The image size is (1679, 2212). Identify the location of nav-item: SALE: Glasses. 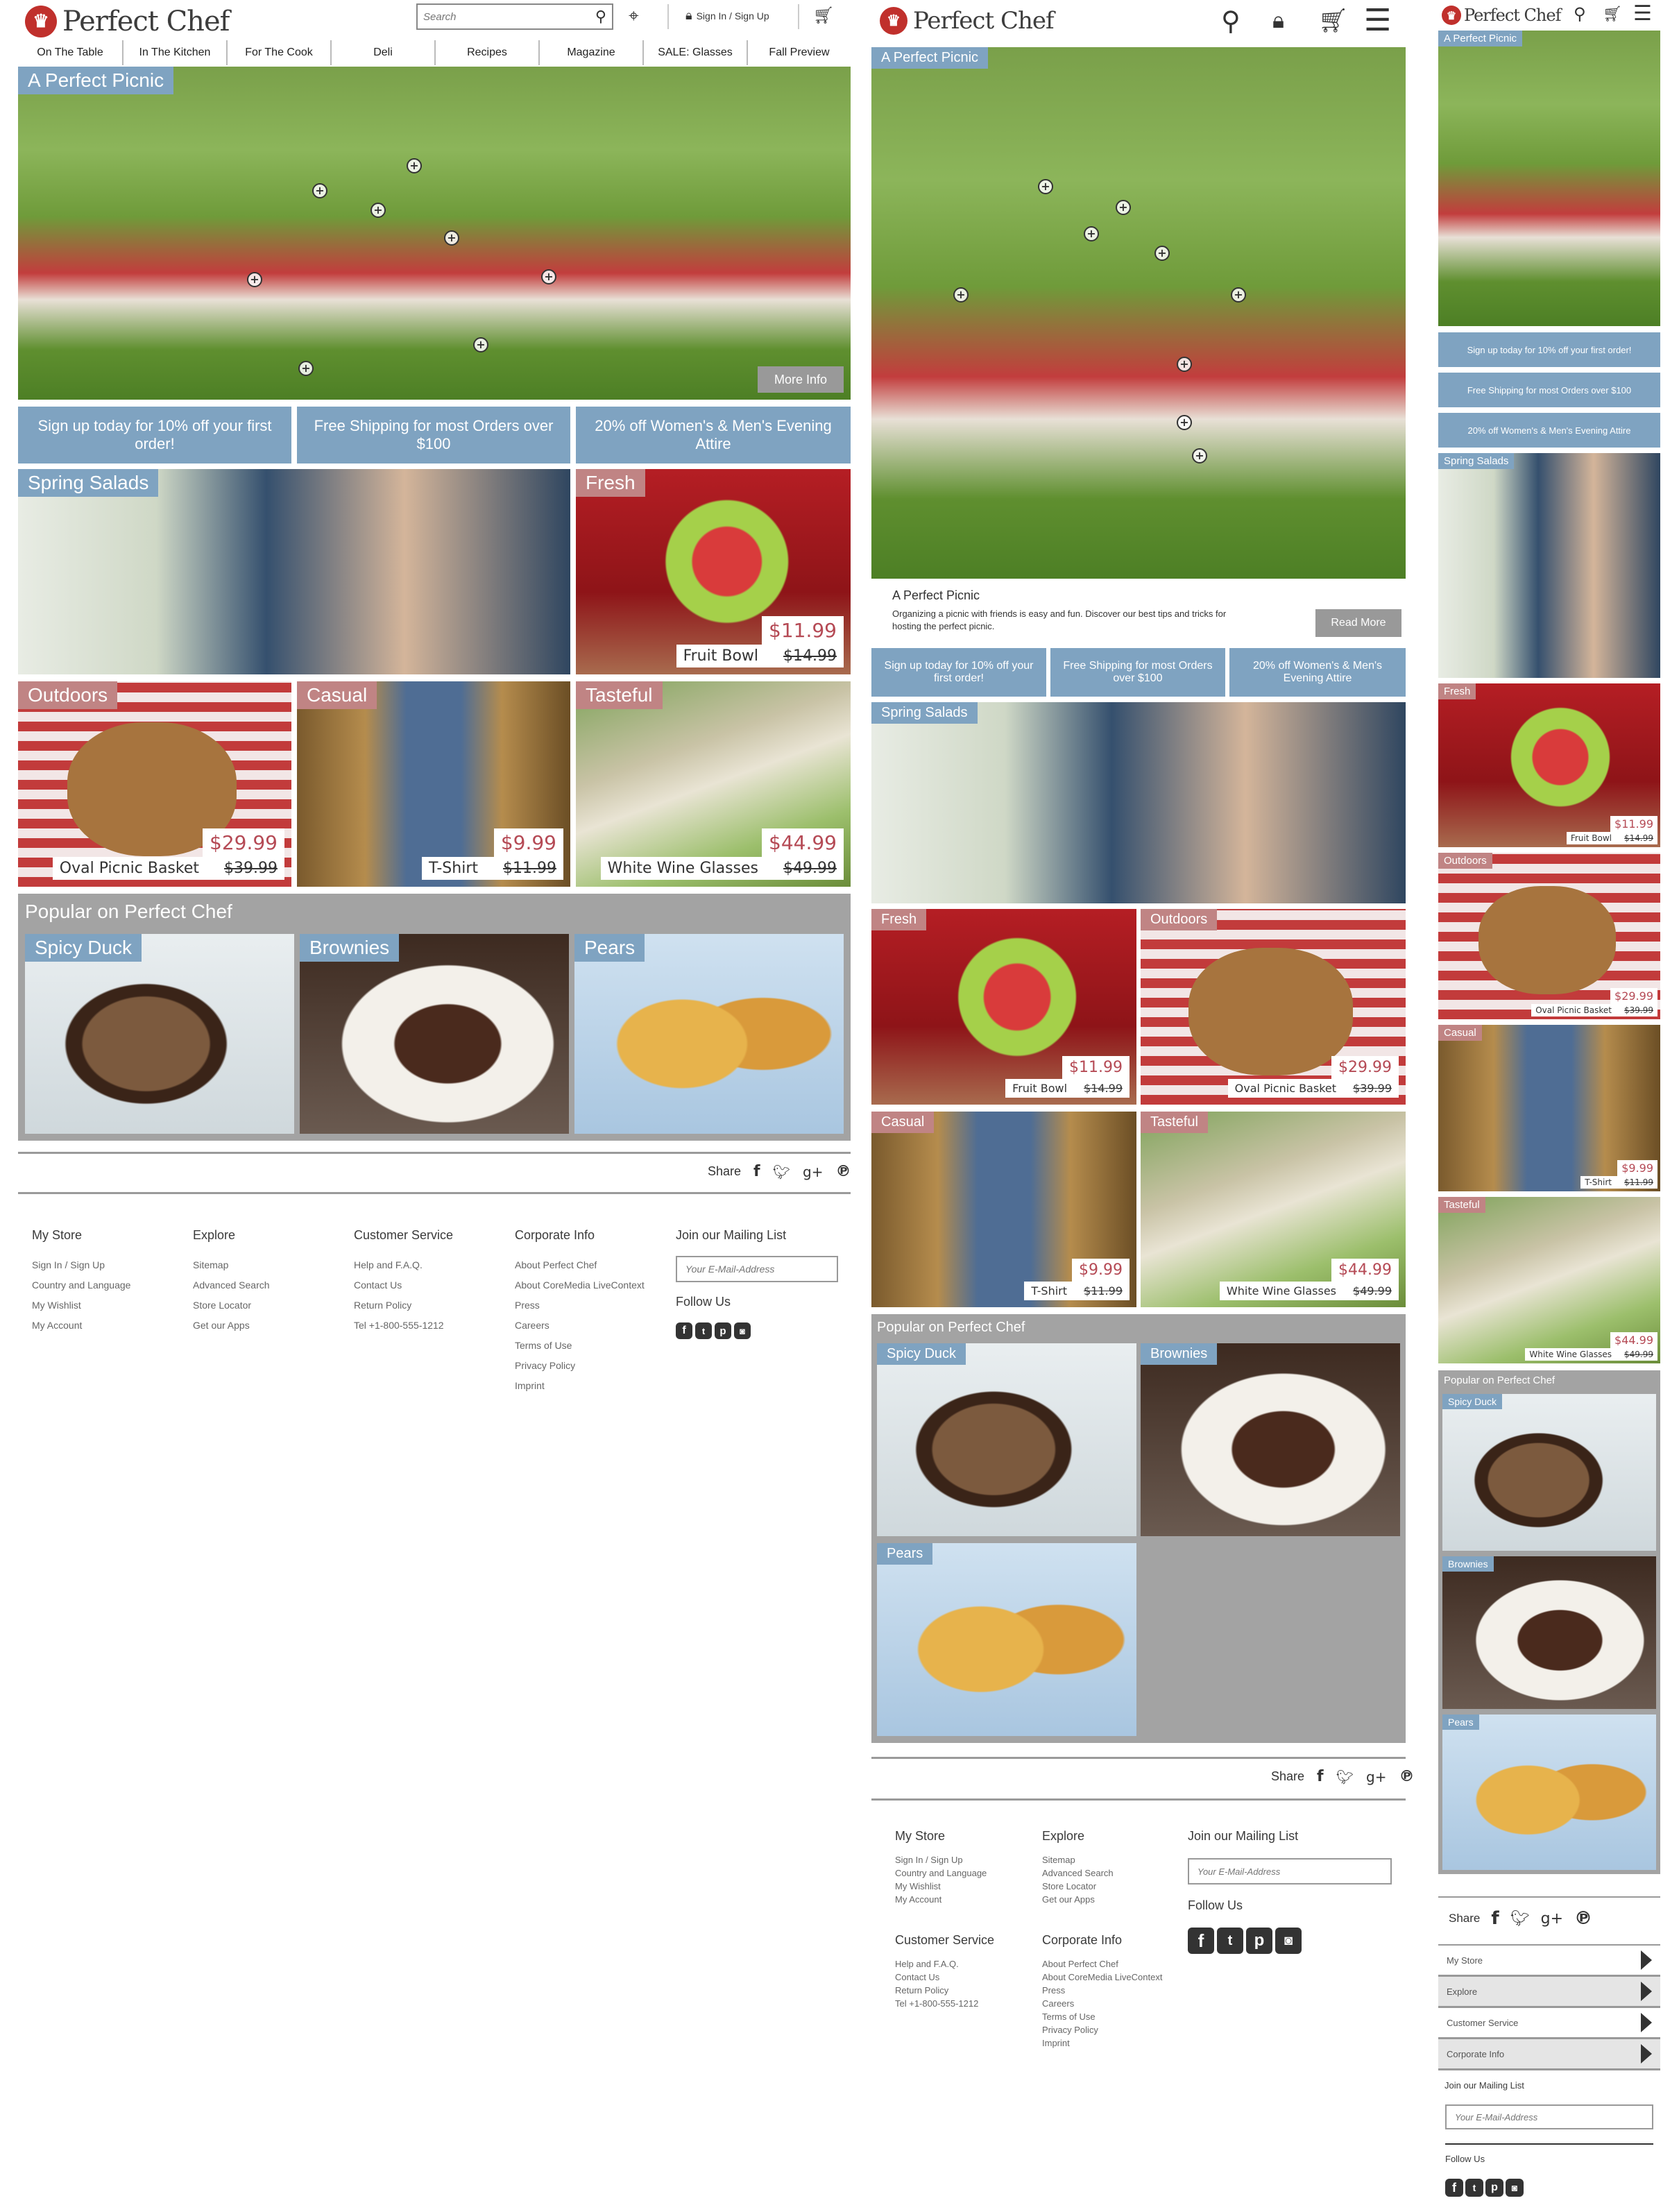
(694, 52).